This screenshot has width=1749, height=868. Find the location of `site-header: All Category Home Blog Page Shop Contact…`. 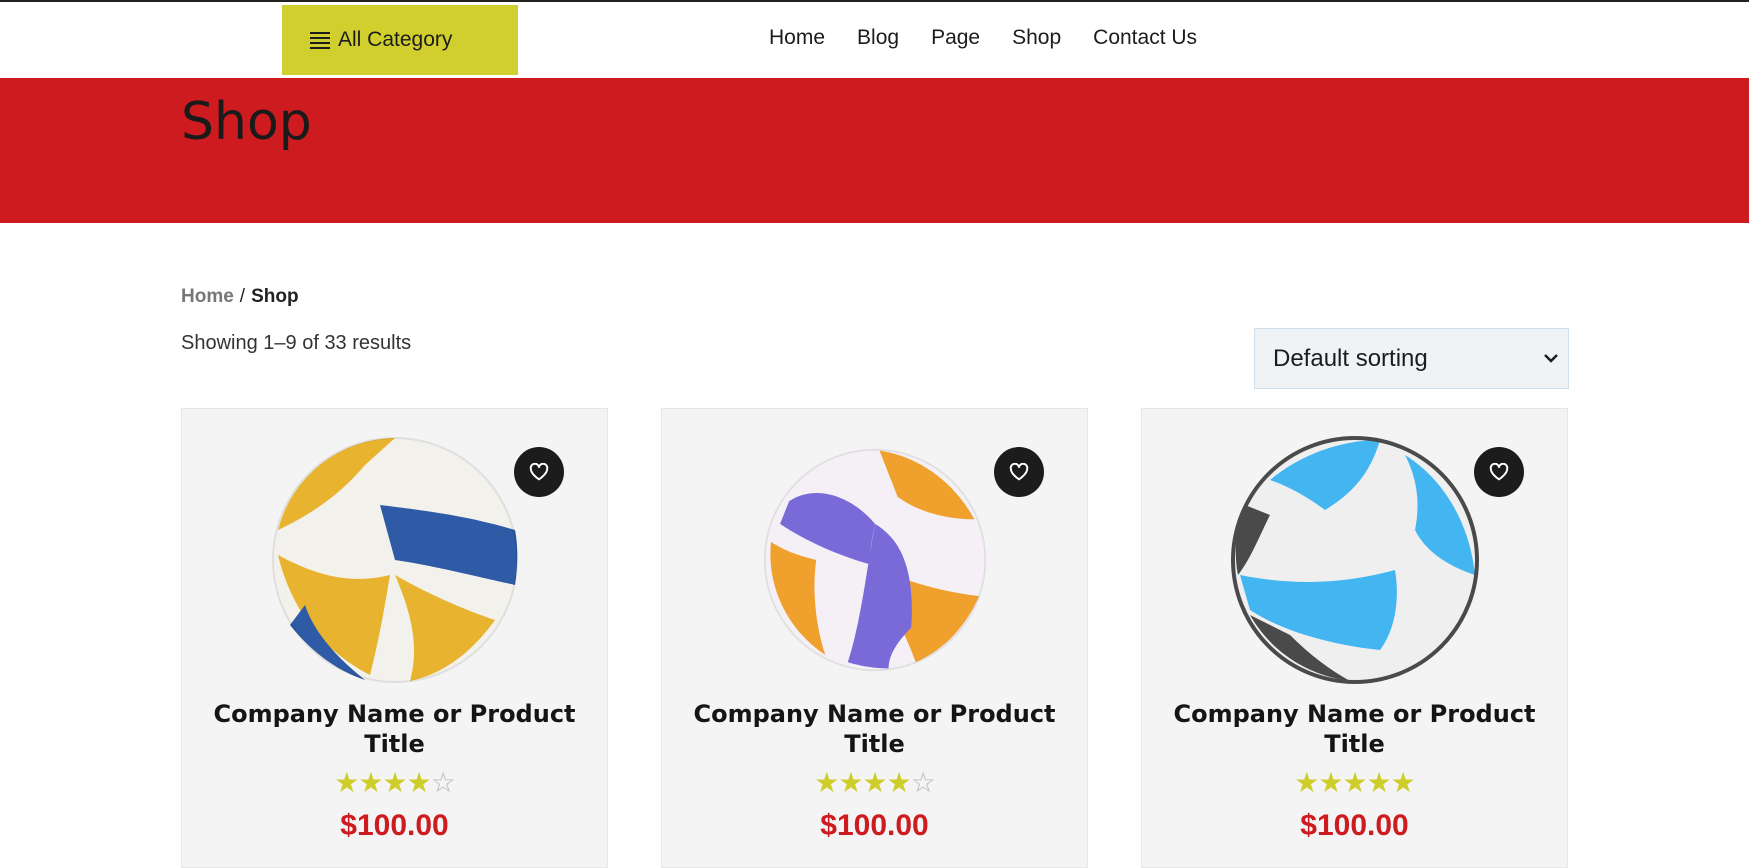

site-header: All Category Home Blog Page Shop Contact… is located at coordinates (874, 40).